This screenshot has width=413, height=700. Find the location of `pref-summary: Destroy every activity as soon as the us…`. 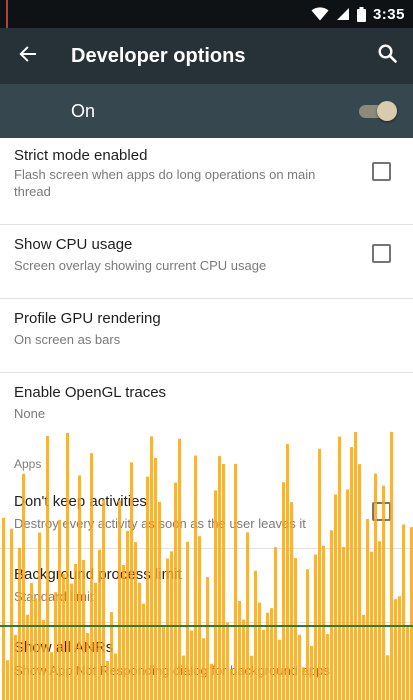

pref-summary: Destroy every activity as soon as the us… is located at coordinates (160, 523).